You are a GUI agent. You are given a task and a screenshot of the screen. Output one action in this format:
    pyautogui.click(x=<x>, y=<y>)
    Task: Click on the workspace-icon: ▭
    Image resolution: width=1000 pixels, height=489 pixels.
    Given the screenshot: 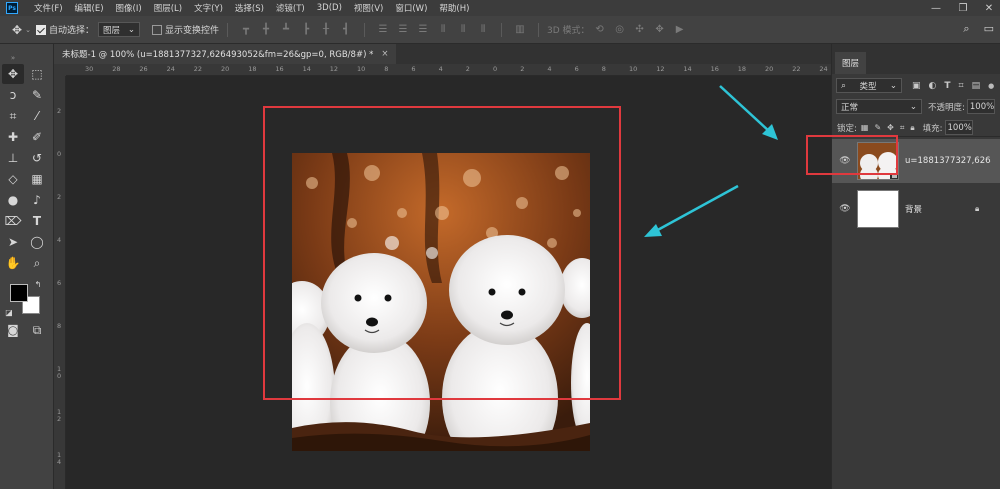 What is the action you would take?
    pyautogui.click(x=989, y=29)
    